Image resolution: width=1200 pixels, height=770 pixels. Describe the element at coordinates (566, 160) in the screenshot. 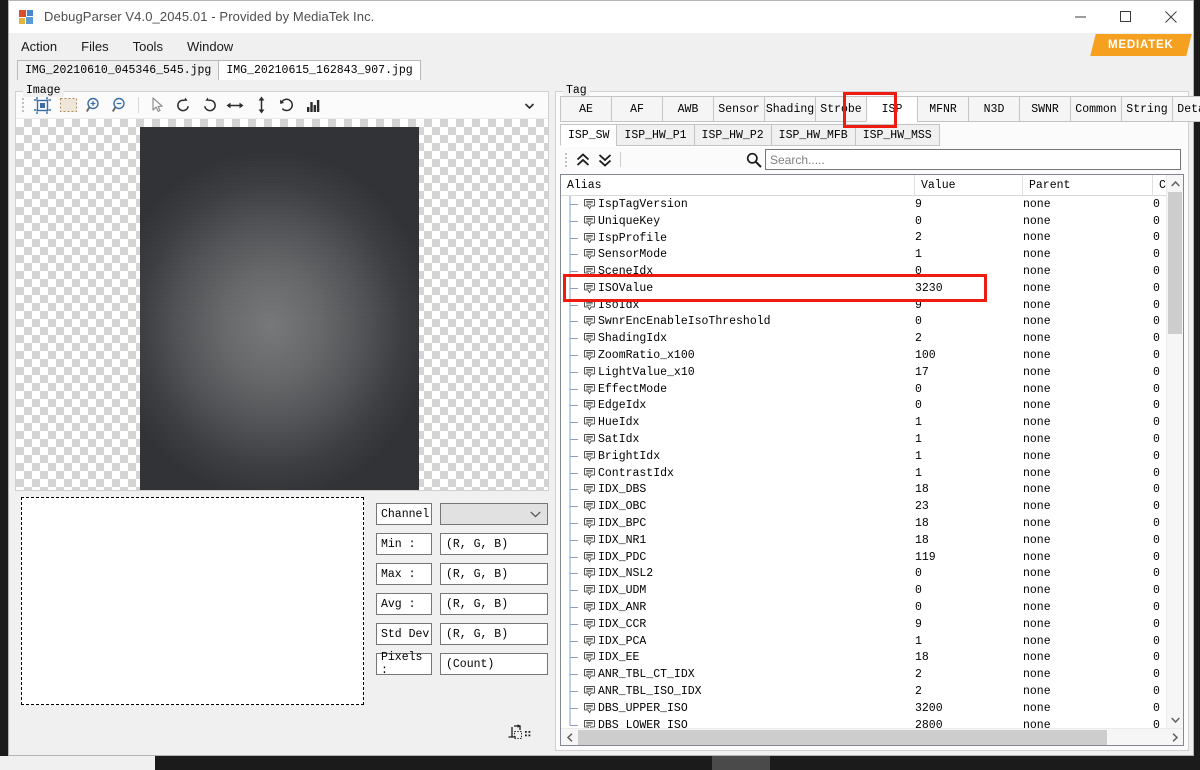

I see `search-toolbar-drag-handle` at that location.